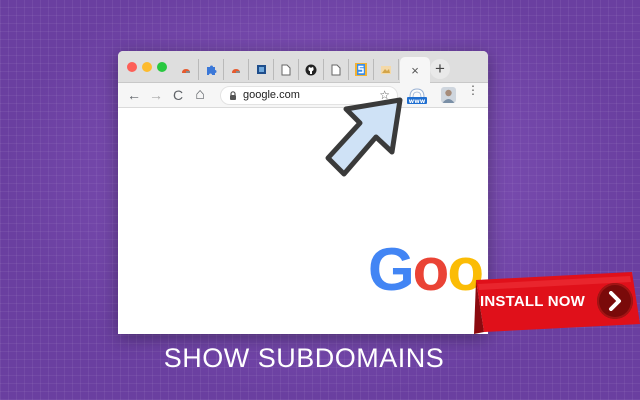 The width and height of the screenshot is (640, 400). I want to click on back-button: ←, so click(134, 95).